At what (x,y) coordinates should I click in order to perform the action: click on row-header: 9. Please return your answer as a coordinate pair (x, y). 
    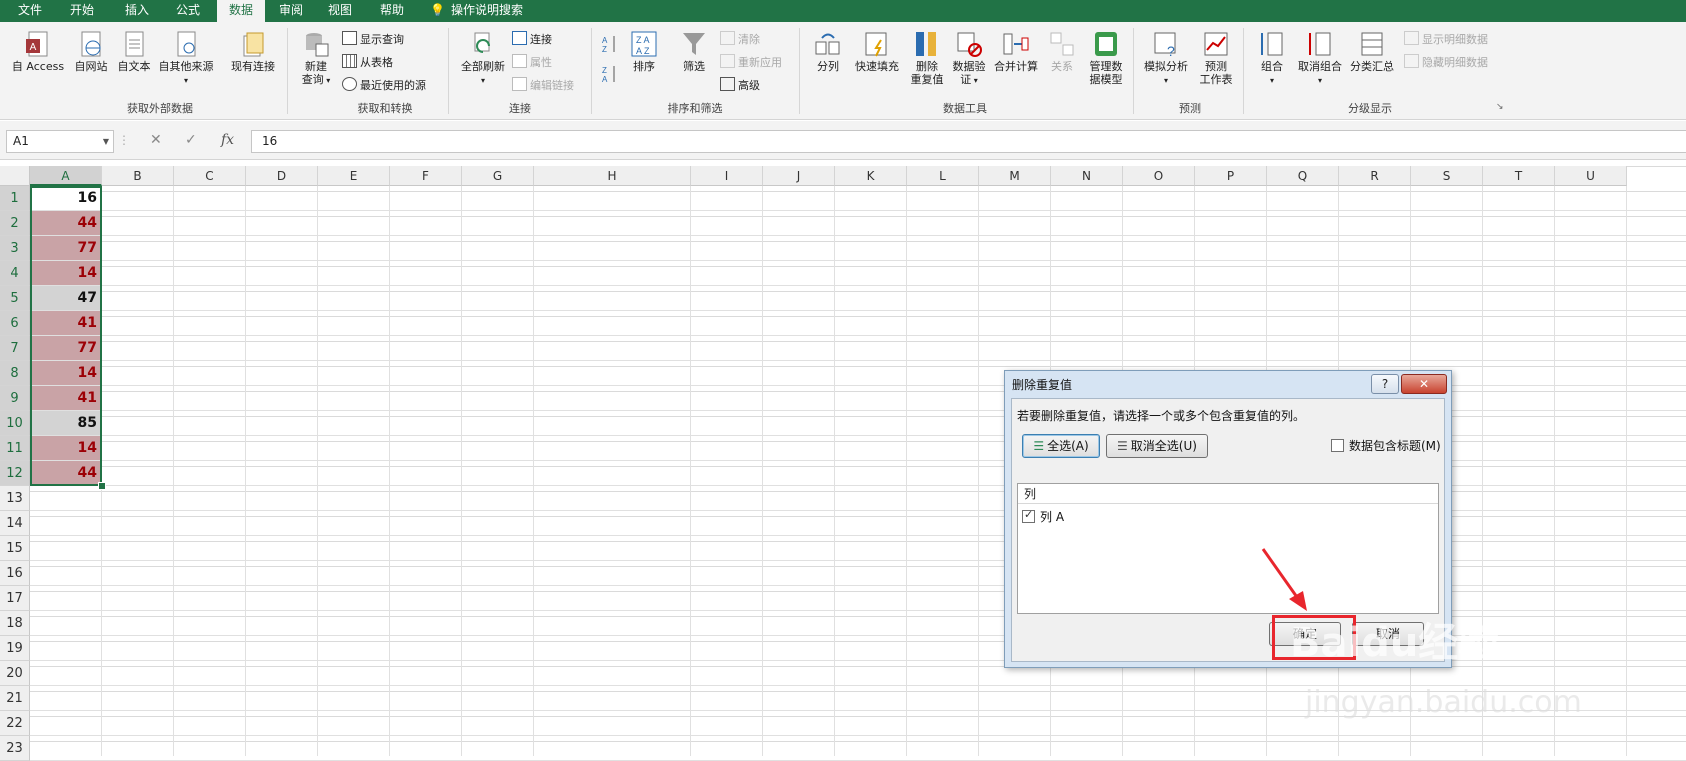
    Looking at the image, I should click on (15, 398).